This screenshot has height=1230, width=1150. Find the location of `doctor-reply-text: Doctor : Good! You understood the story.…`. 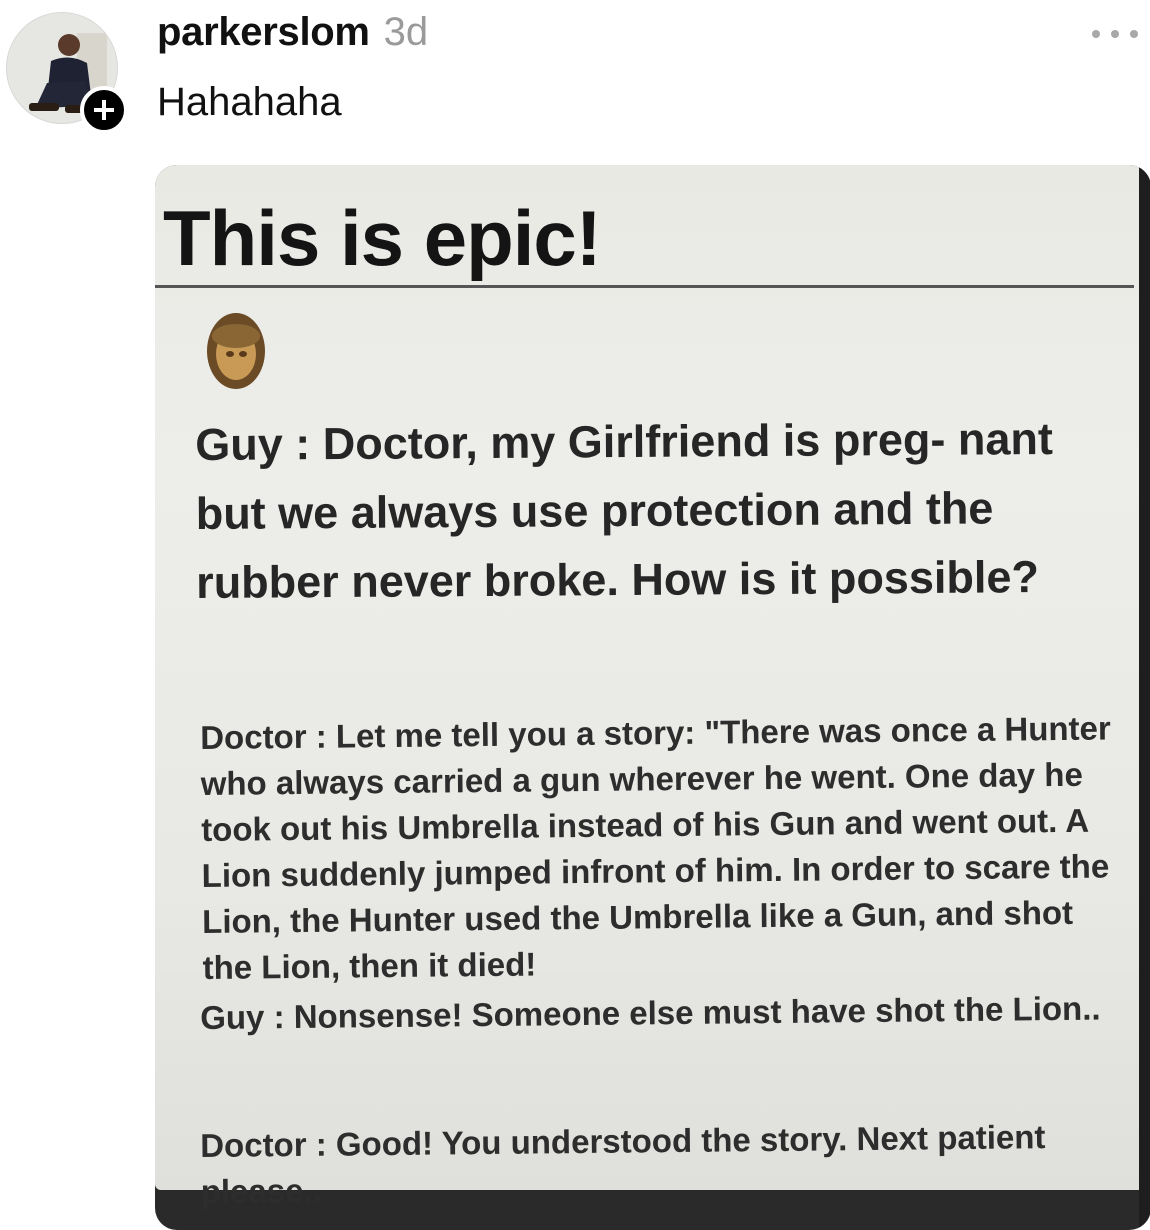

doctor-reply-text: Doctor : Good! You understood the story.… is located at coordinates (623, 1164).